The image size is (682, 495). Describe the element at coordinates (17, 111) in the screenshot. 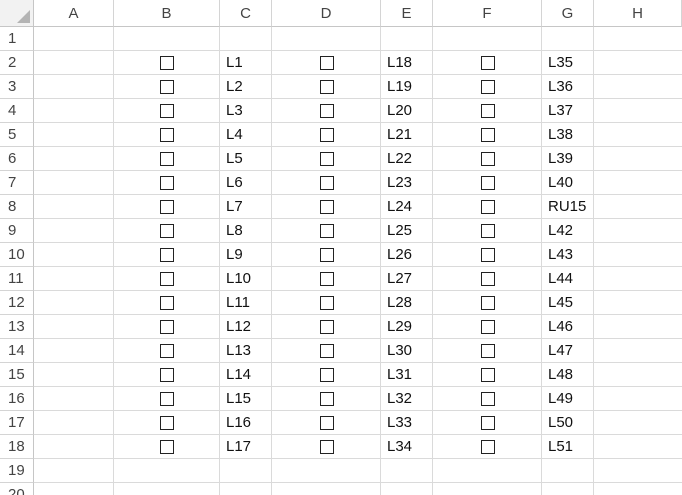

I see `row-header-4: 4` at that location.